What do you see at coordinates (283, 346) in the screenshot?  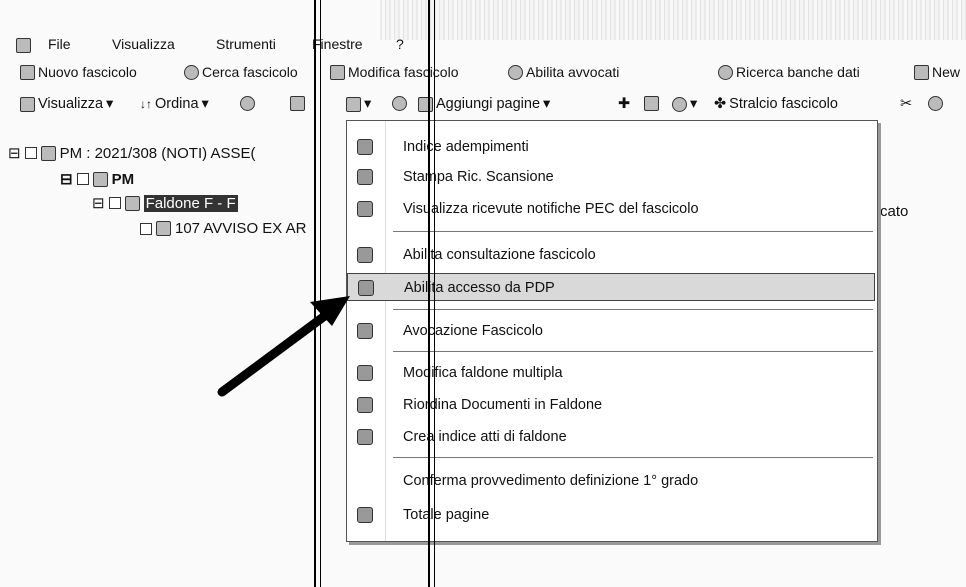 I see `pointer-arrow-icon` at bounding box center [283, 346].